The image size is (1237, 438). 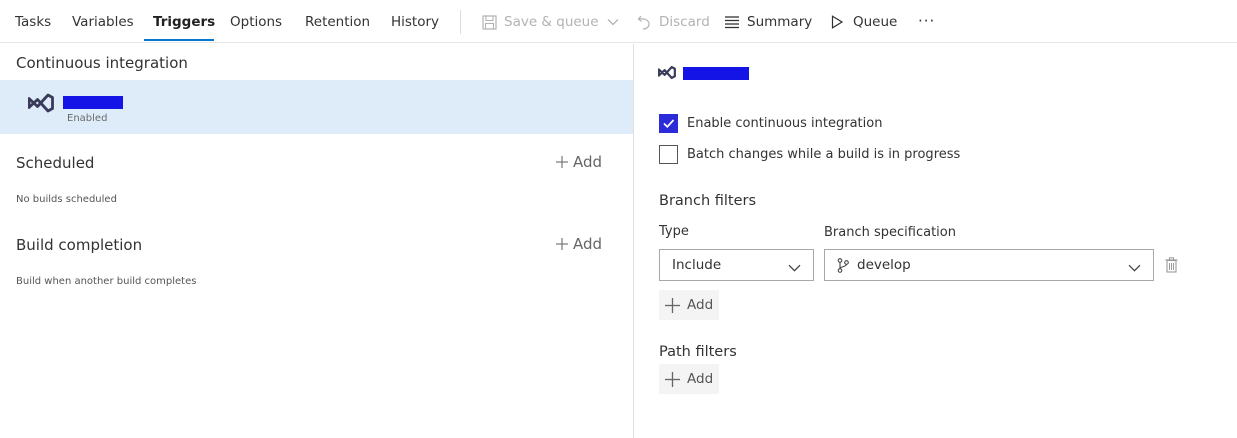 I want to click on add-scheduled-label: Add, so click(x=588, y=162).